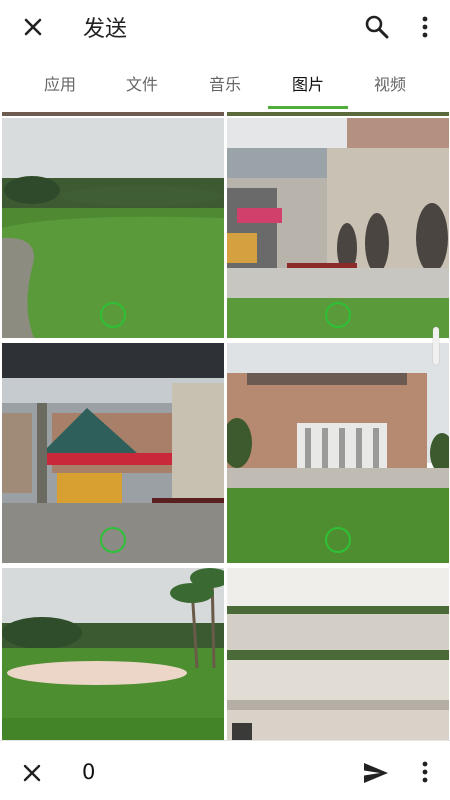 The width and height of the screenshot is (450, 800). What do you see at coordinates (89, 772) in the screenshot?
I see `selected-count: 0` at bounding box center [89, 772].